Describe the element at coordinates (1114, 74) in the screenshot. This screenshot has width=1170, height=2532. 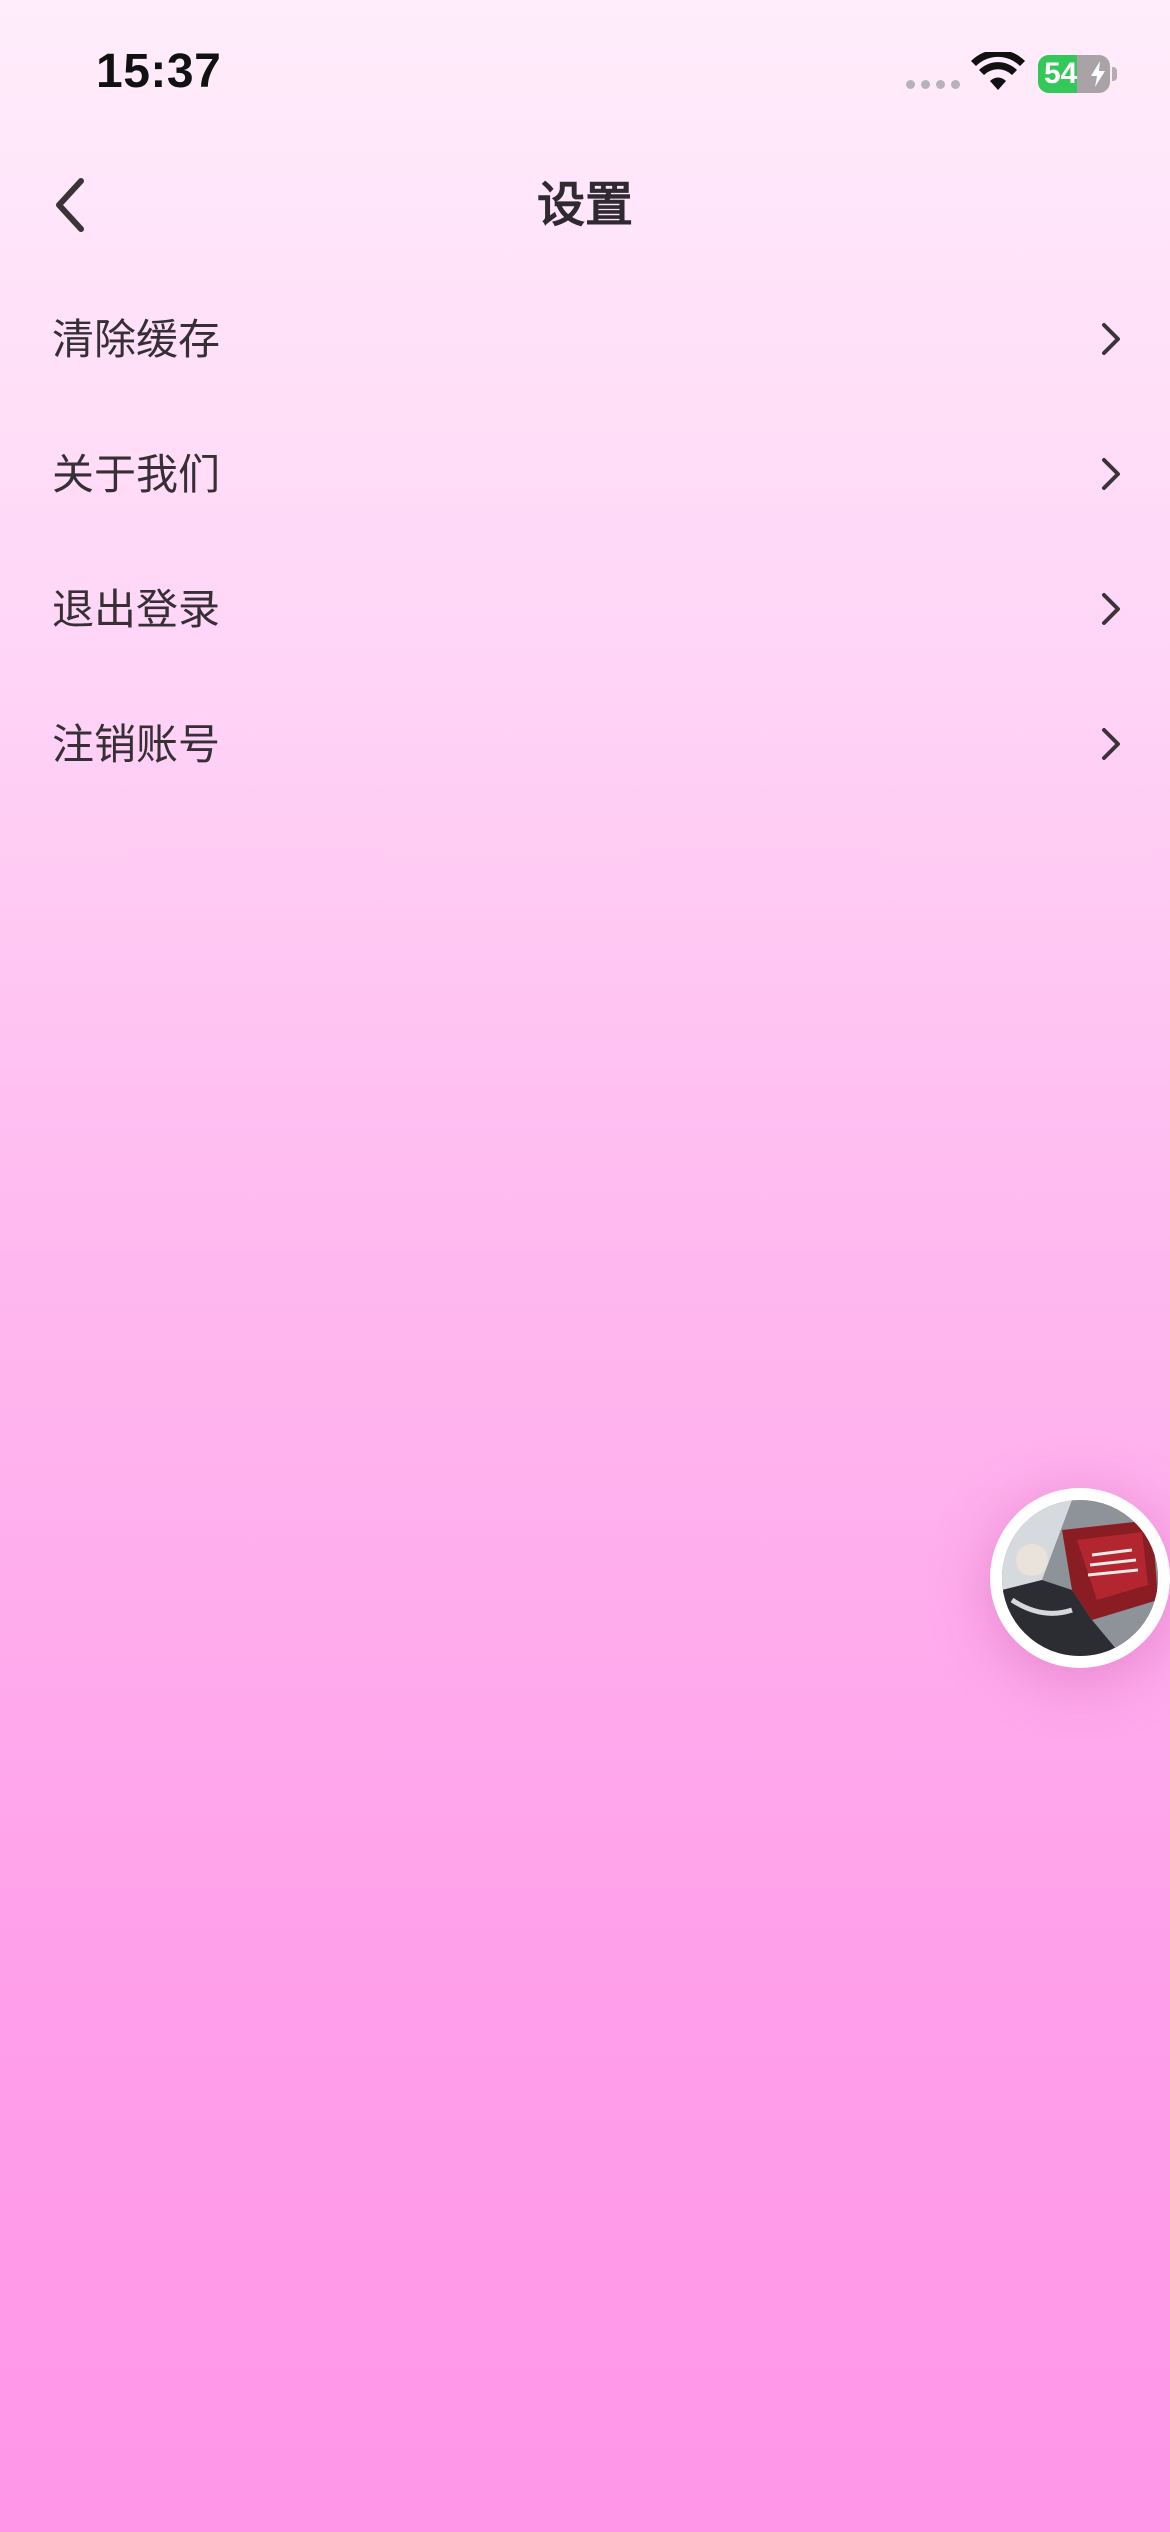
I see `battery-nub` at that location.